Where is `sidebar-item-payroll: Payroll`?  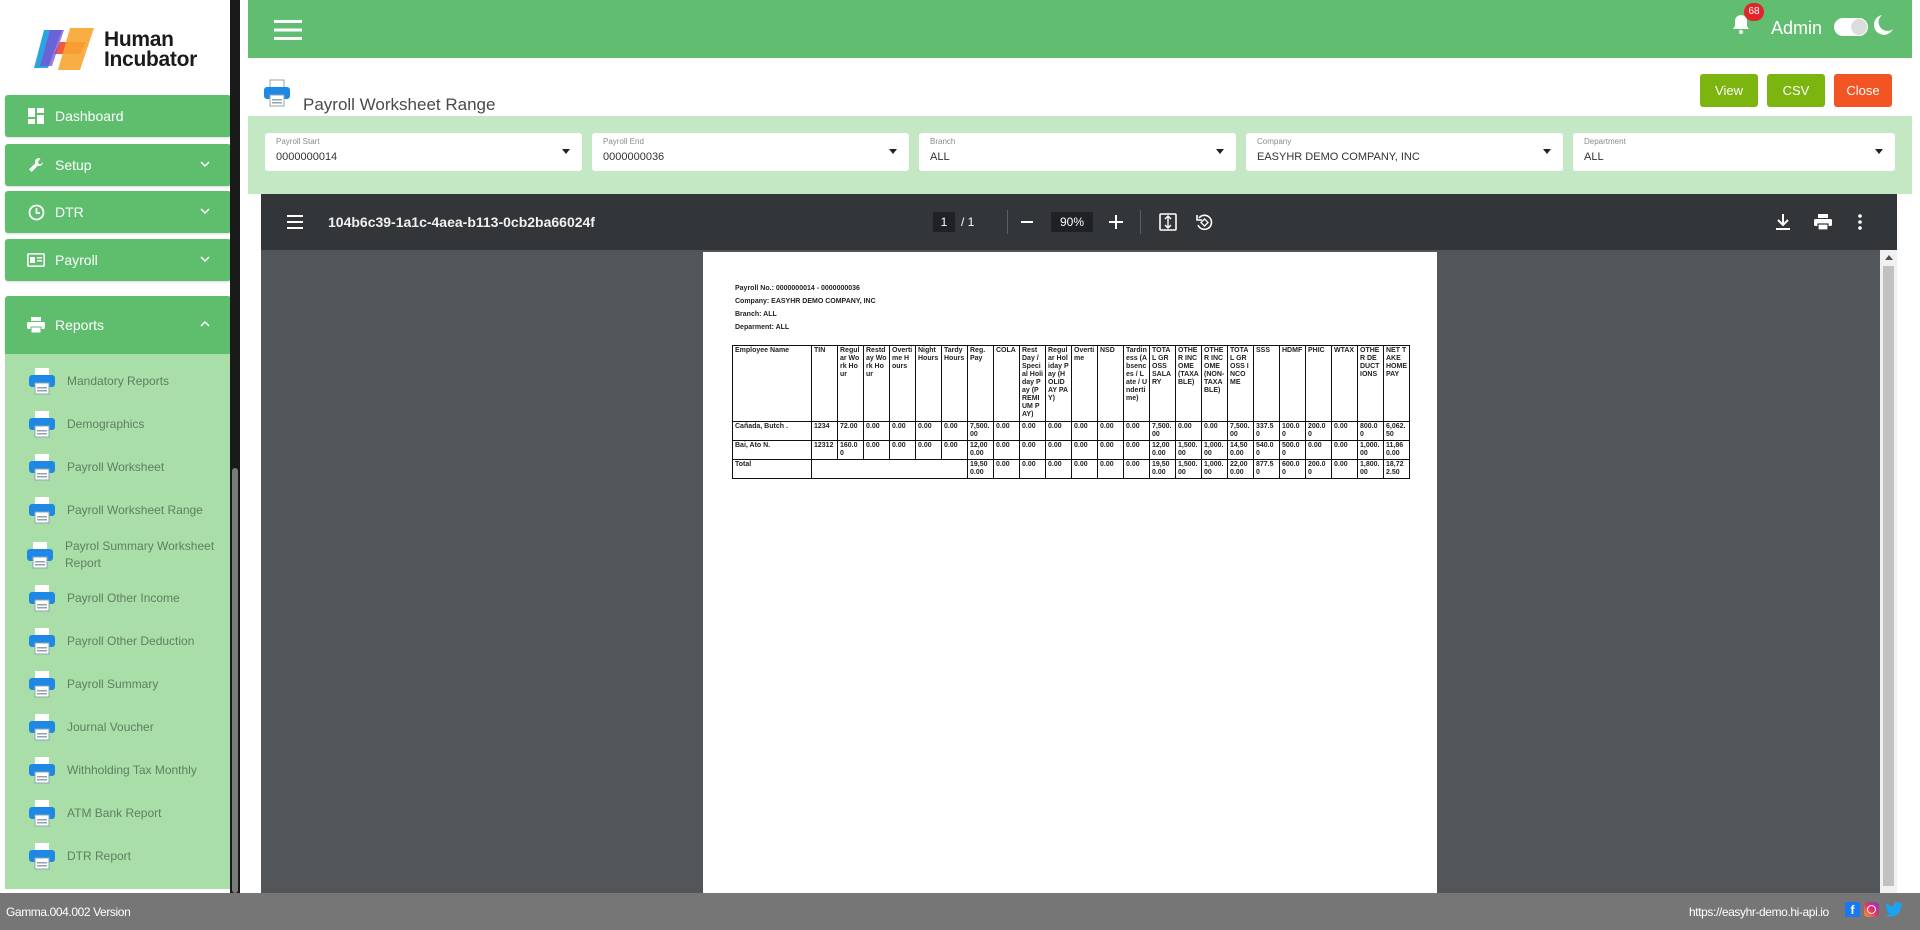
sidebar-item-payroll: Payroll is located at coordinates (118, 260).